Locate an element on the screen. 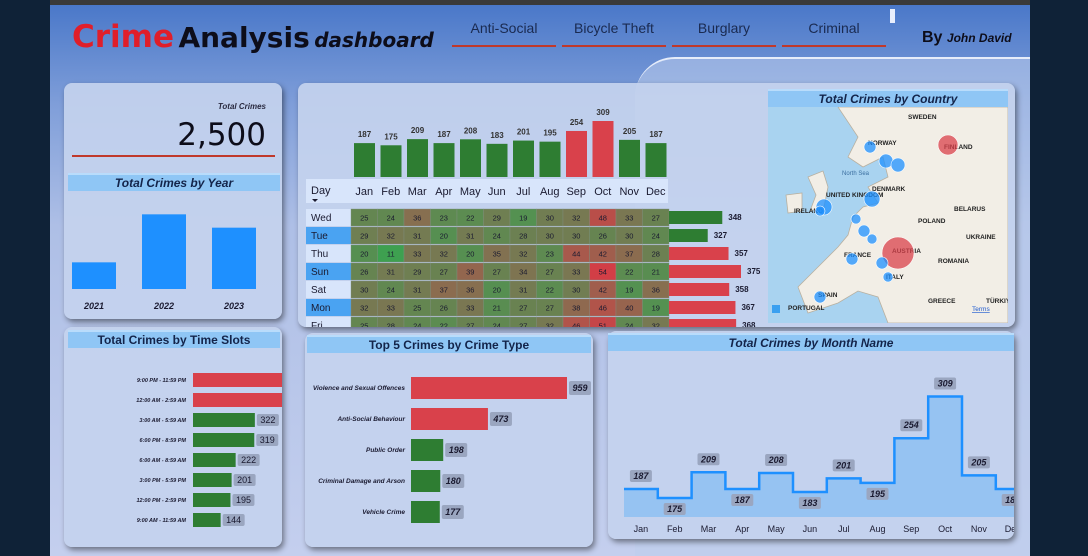 The image size is (1088, 556). crime-type-value: 198 is located at coordinates (456, 450).